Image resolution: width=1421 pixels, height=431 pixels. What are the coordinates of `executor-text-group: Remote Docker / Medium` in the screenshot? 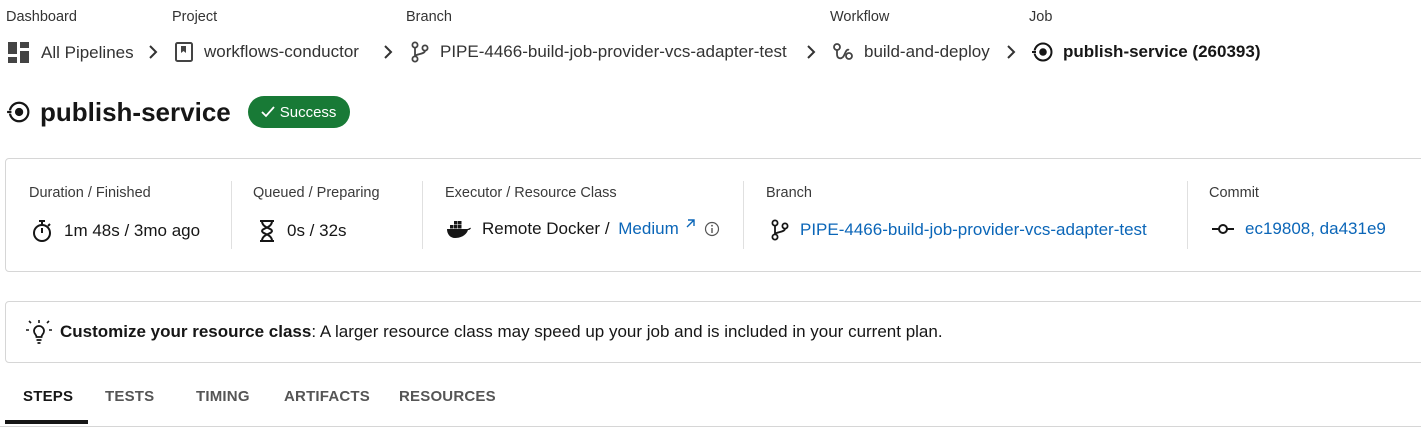 It's located at (601, 229).